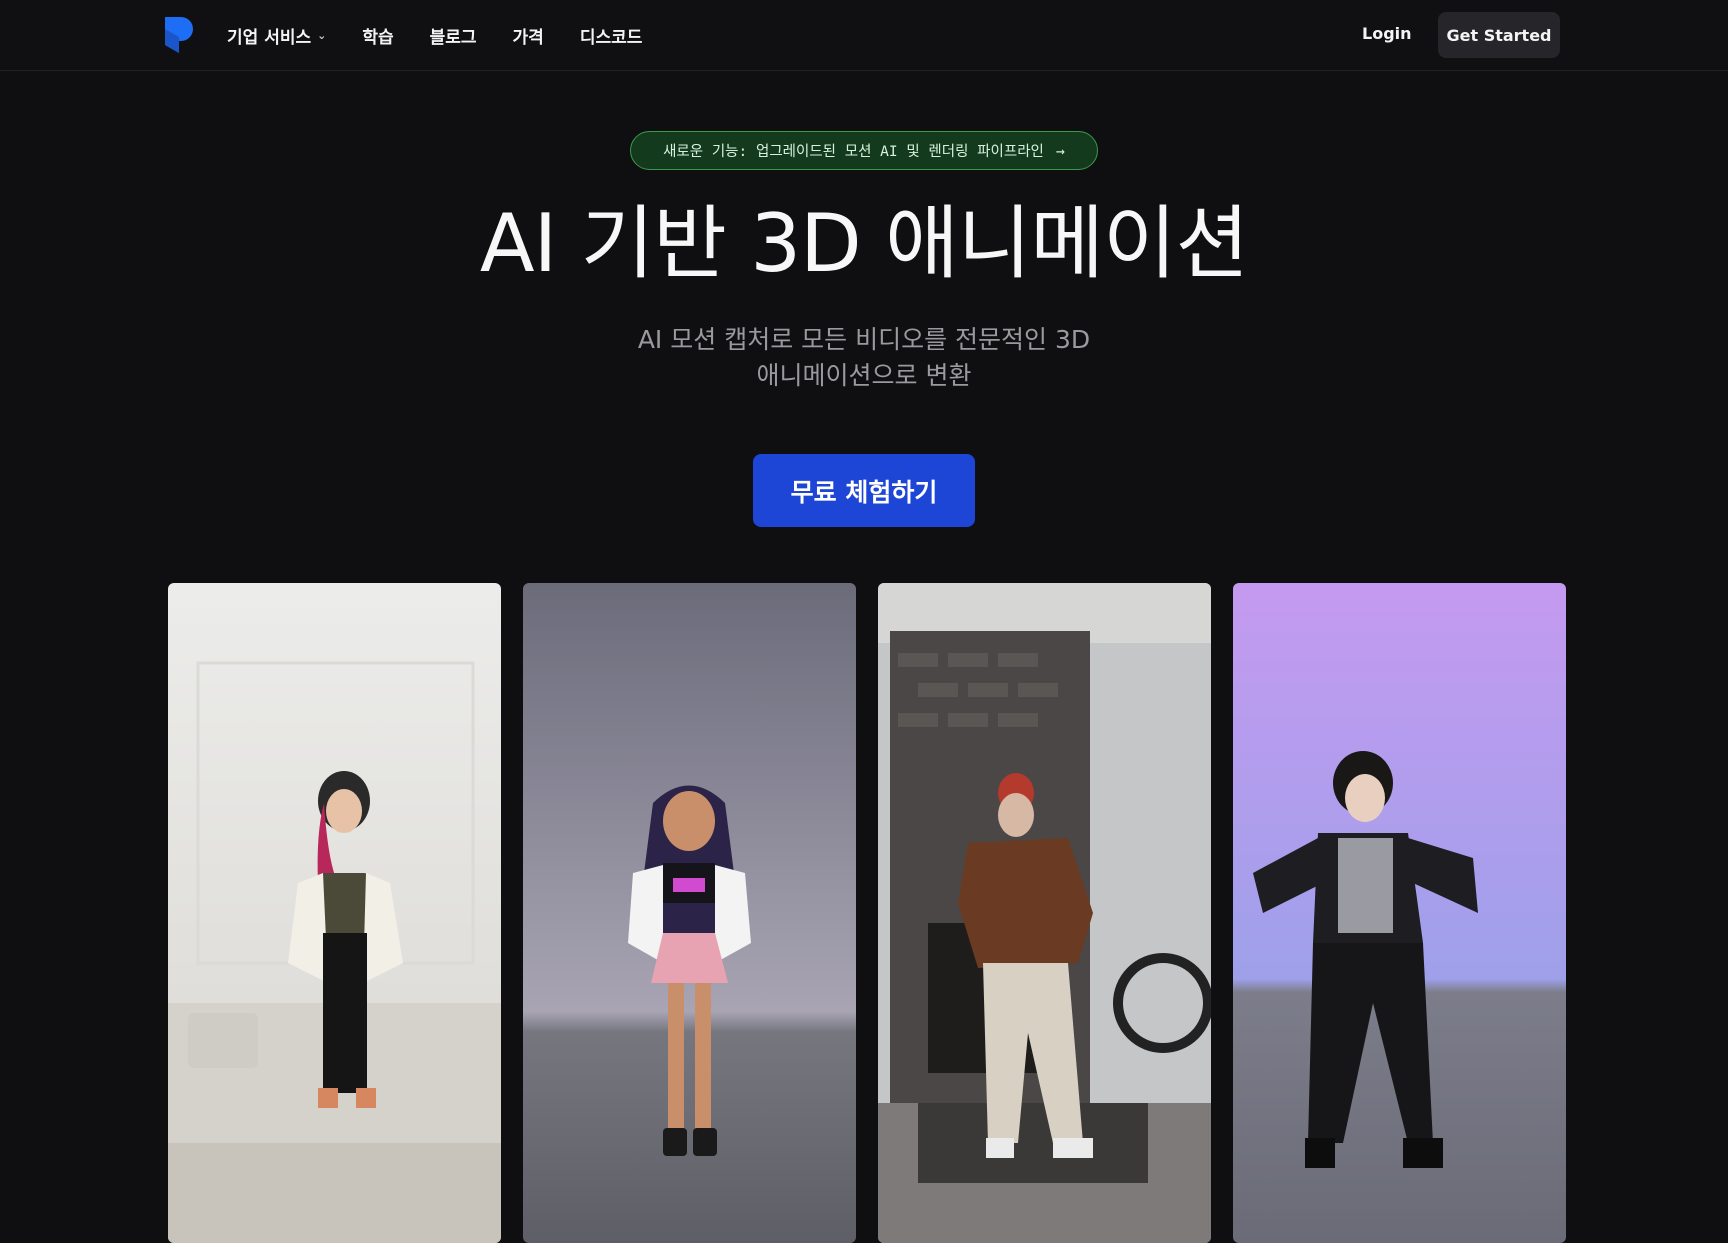 The height and width of the screenshot is (1243, 1728). I want to click on nav-item-enterprise: 기업 서비스 ⌄, so click(276, 35).